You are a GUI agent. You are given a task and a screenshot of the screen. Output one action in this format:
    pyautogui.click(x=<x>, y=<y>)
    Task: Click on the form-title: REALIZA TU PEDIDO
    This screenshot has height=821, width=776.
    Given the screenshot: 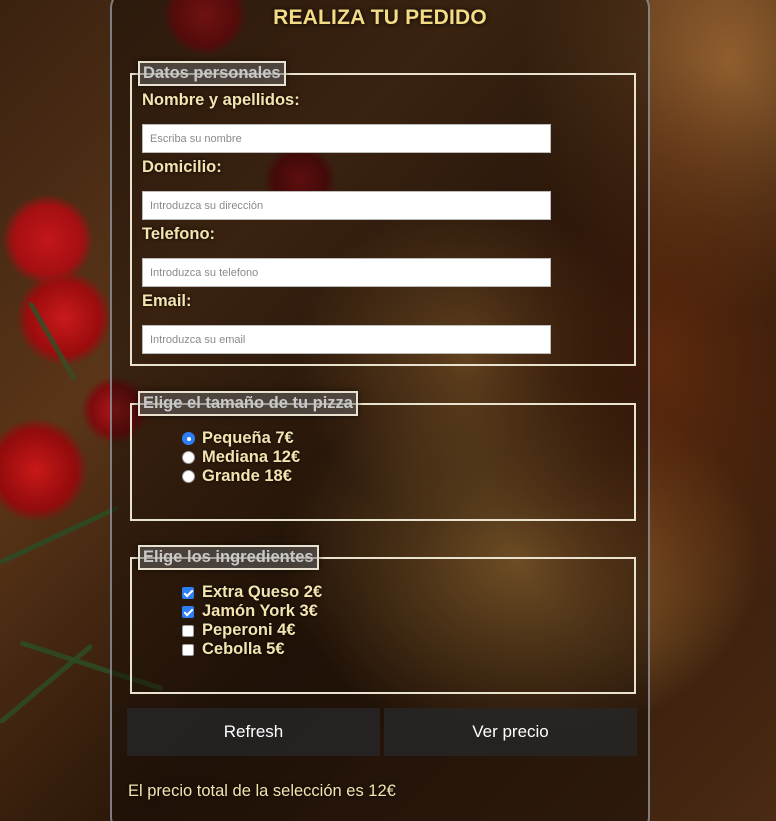 What is the action you would take?
    pyautogui.click(x=380, y=17)
    